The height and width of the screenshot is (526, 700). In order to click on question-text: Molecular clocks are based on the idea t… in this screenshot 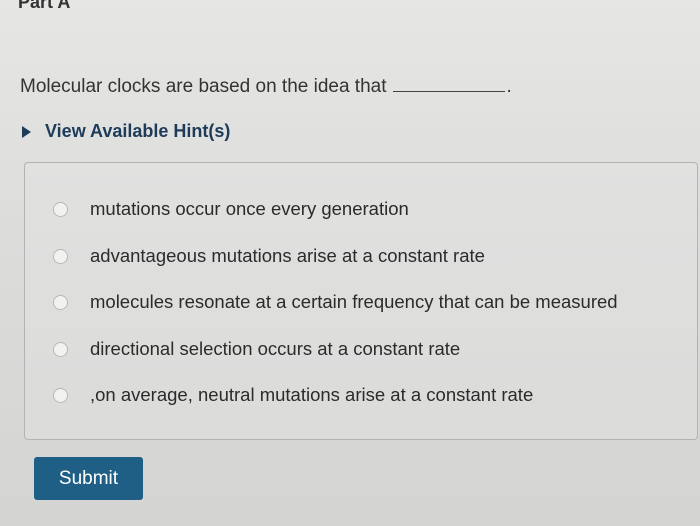, I will do `click(203, 86)`.